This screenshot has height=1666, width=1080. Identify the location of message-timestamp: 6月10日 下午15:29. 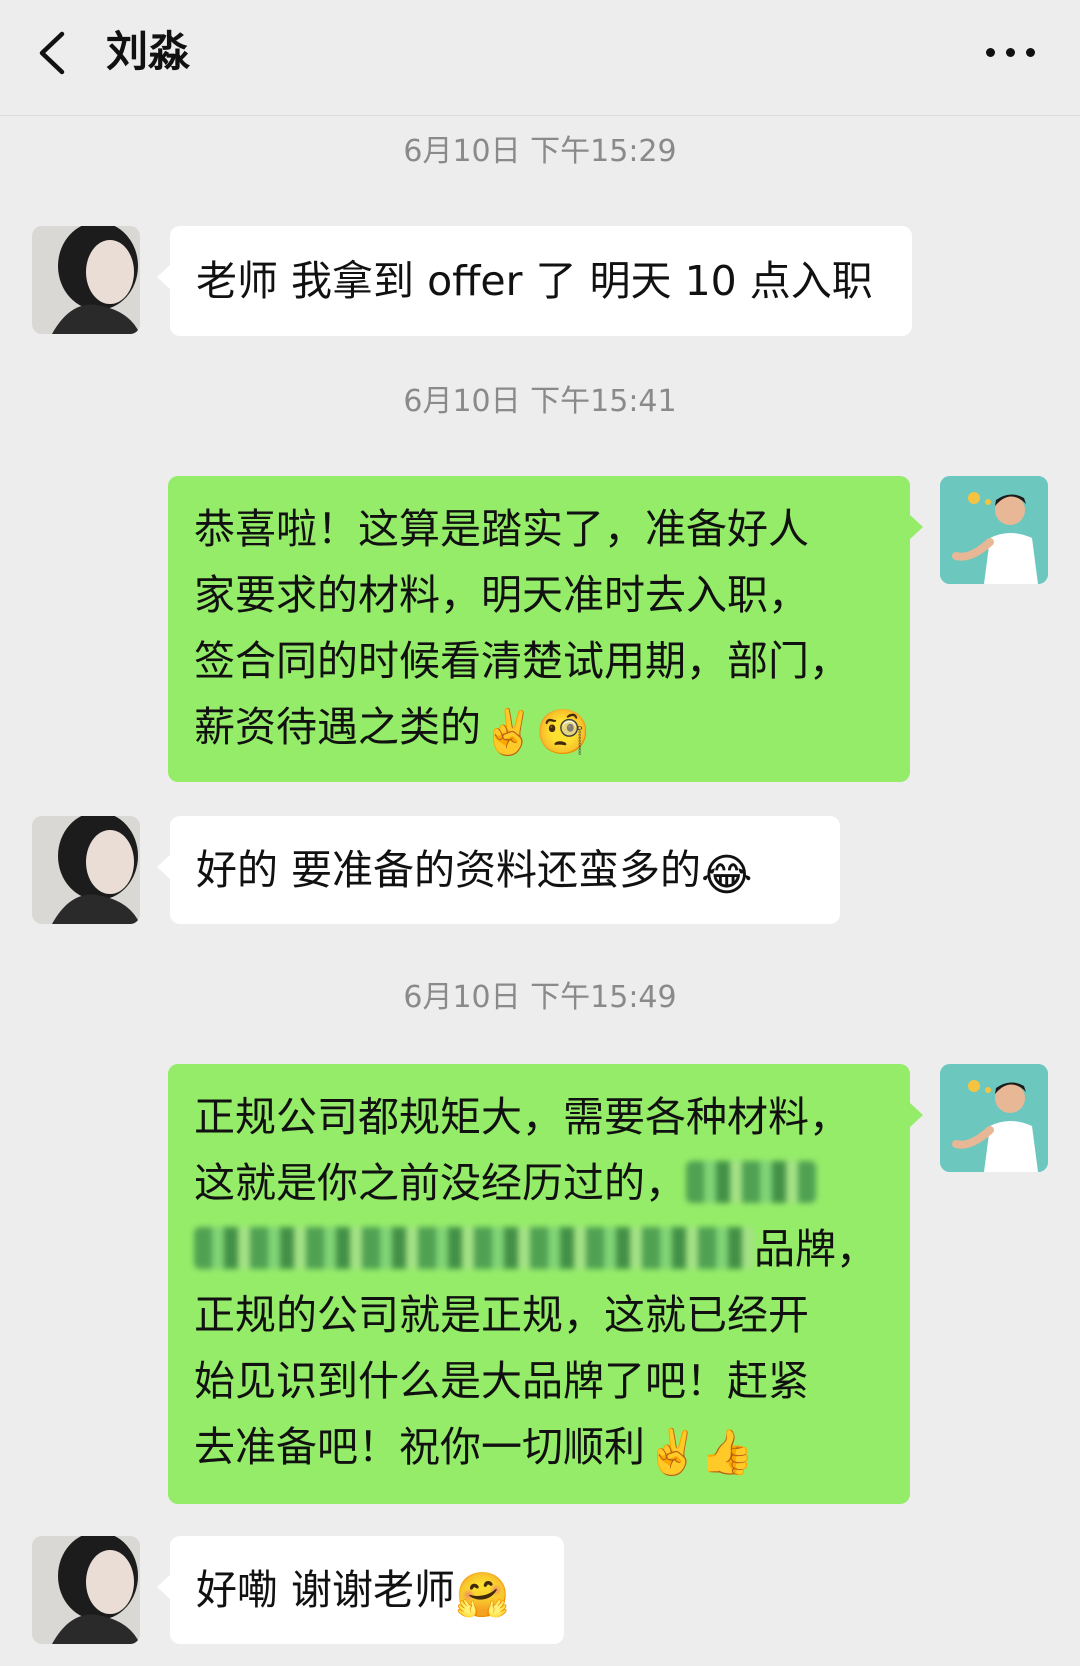
(540, 151).